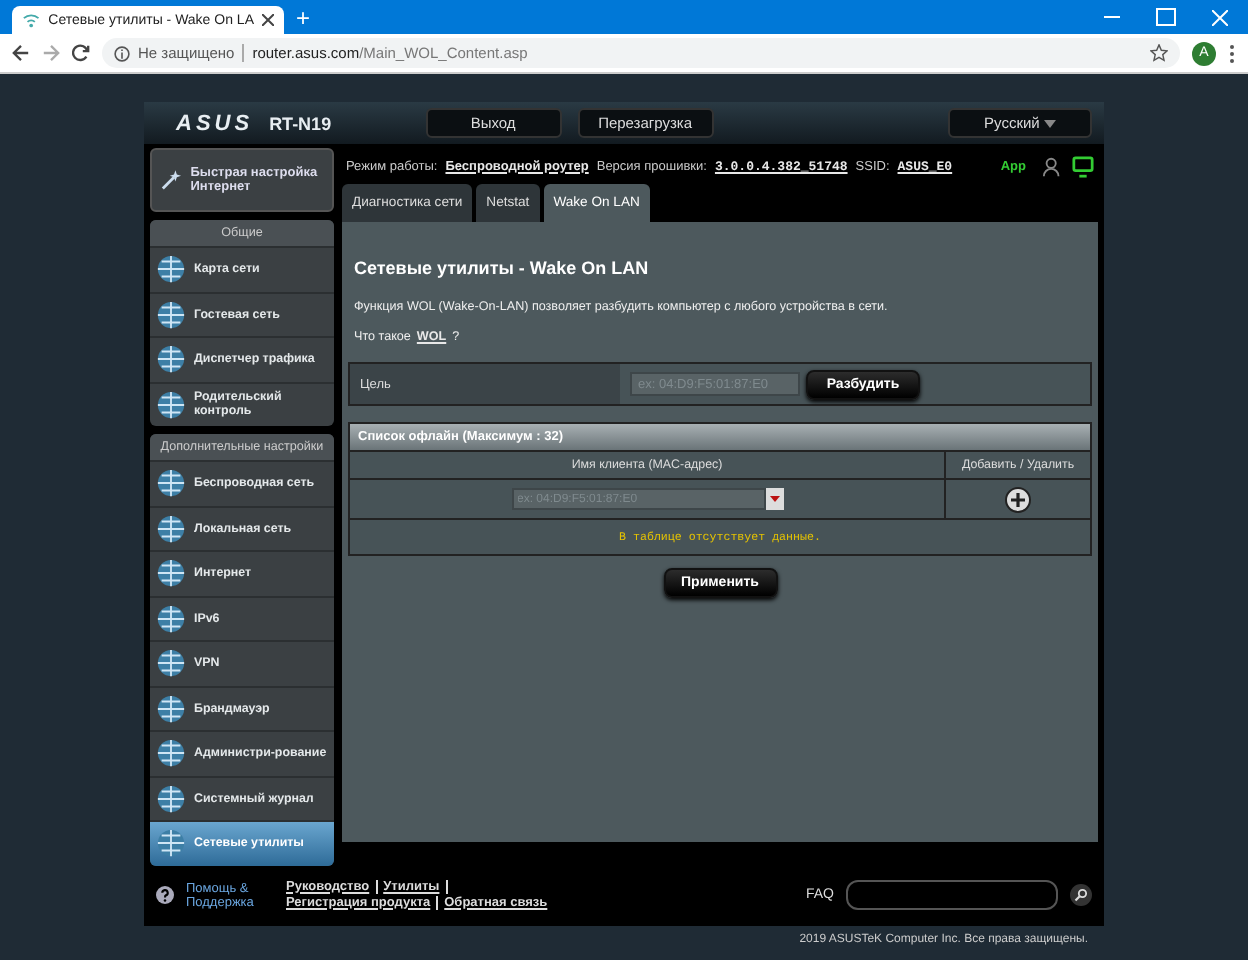 Image resolution: width=1248 pixels, height=960 pixels. What do you see at coordinates (31, 20) in the screenshot?
I see `wifi-icon` at bounding box center [31, 20].